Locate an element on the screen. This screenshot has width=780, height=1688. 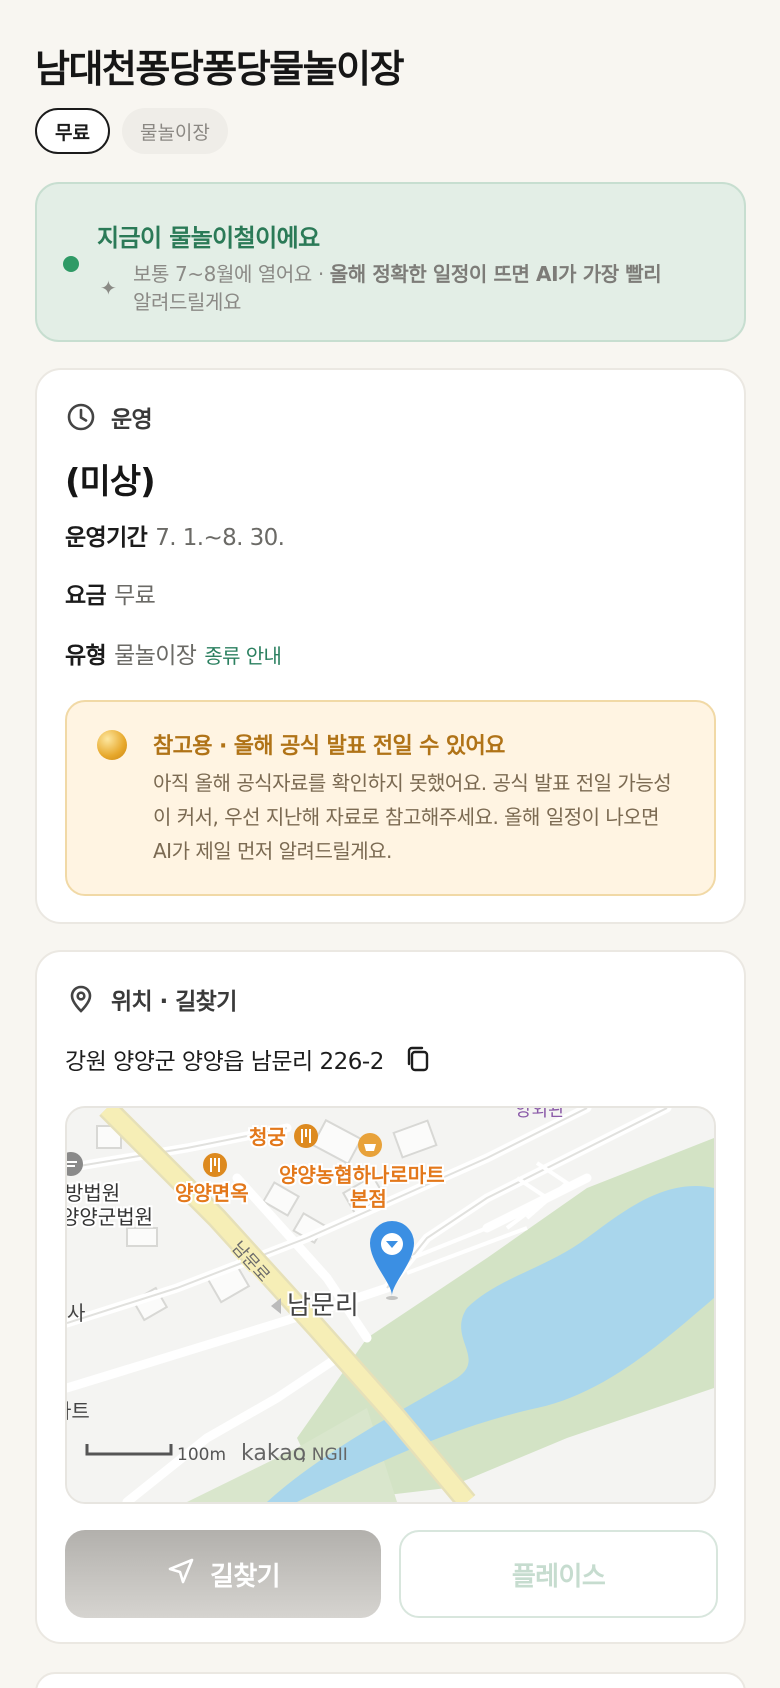
directions-label: 길찾기 is located at coordinates (245, 1576).